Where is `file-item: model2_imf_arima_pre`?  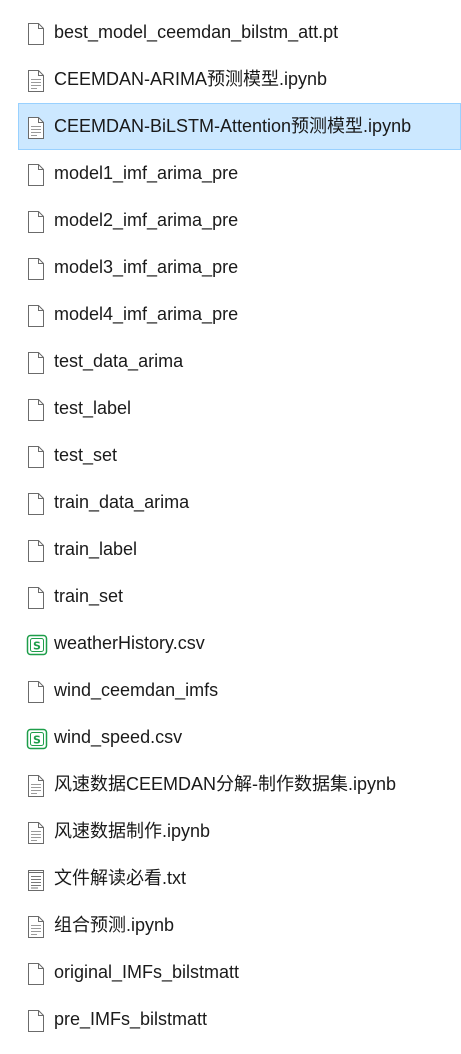 file-item: model2_imf_arima_pre is located at coordinates (239, 220).